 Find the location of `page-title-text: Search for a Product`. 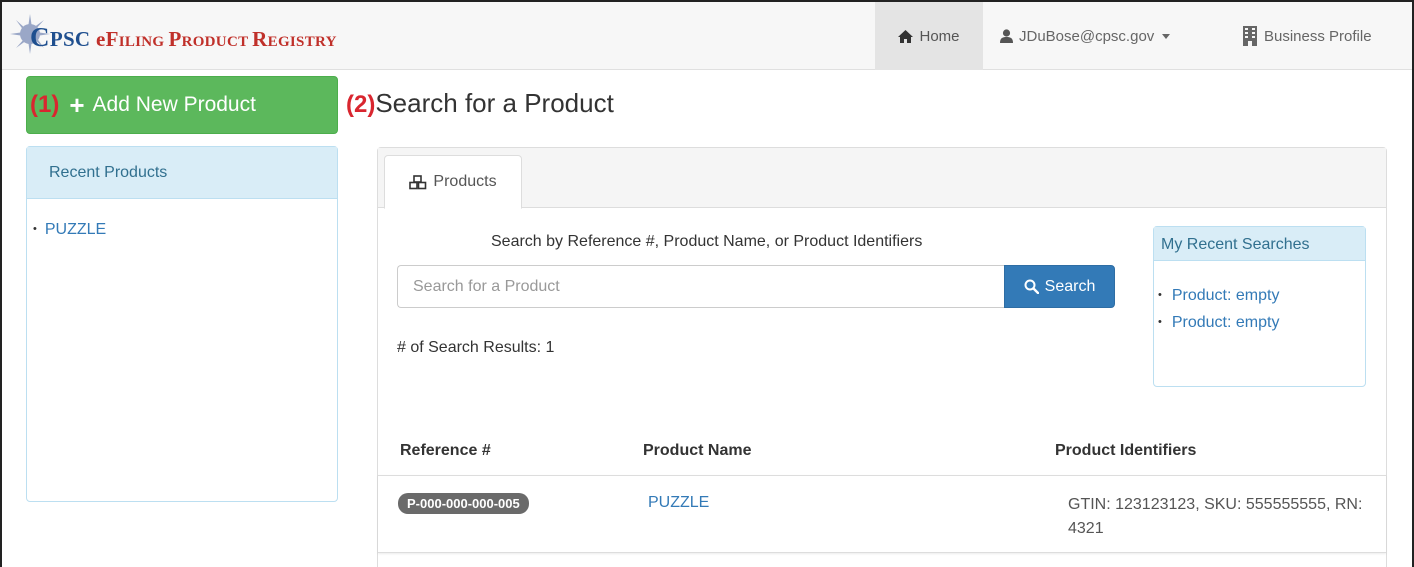

page-title-text: Search for a Product is located at coordinates (494, 103).